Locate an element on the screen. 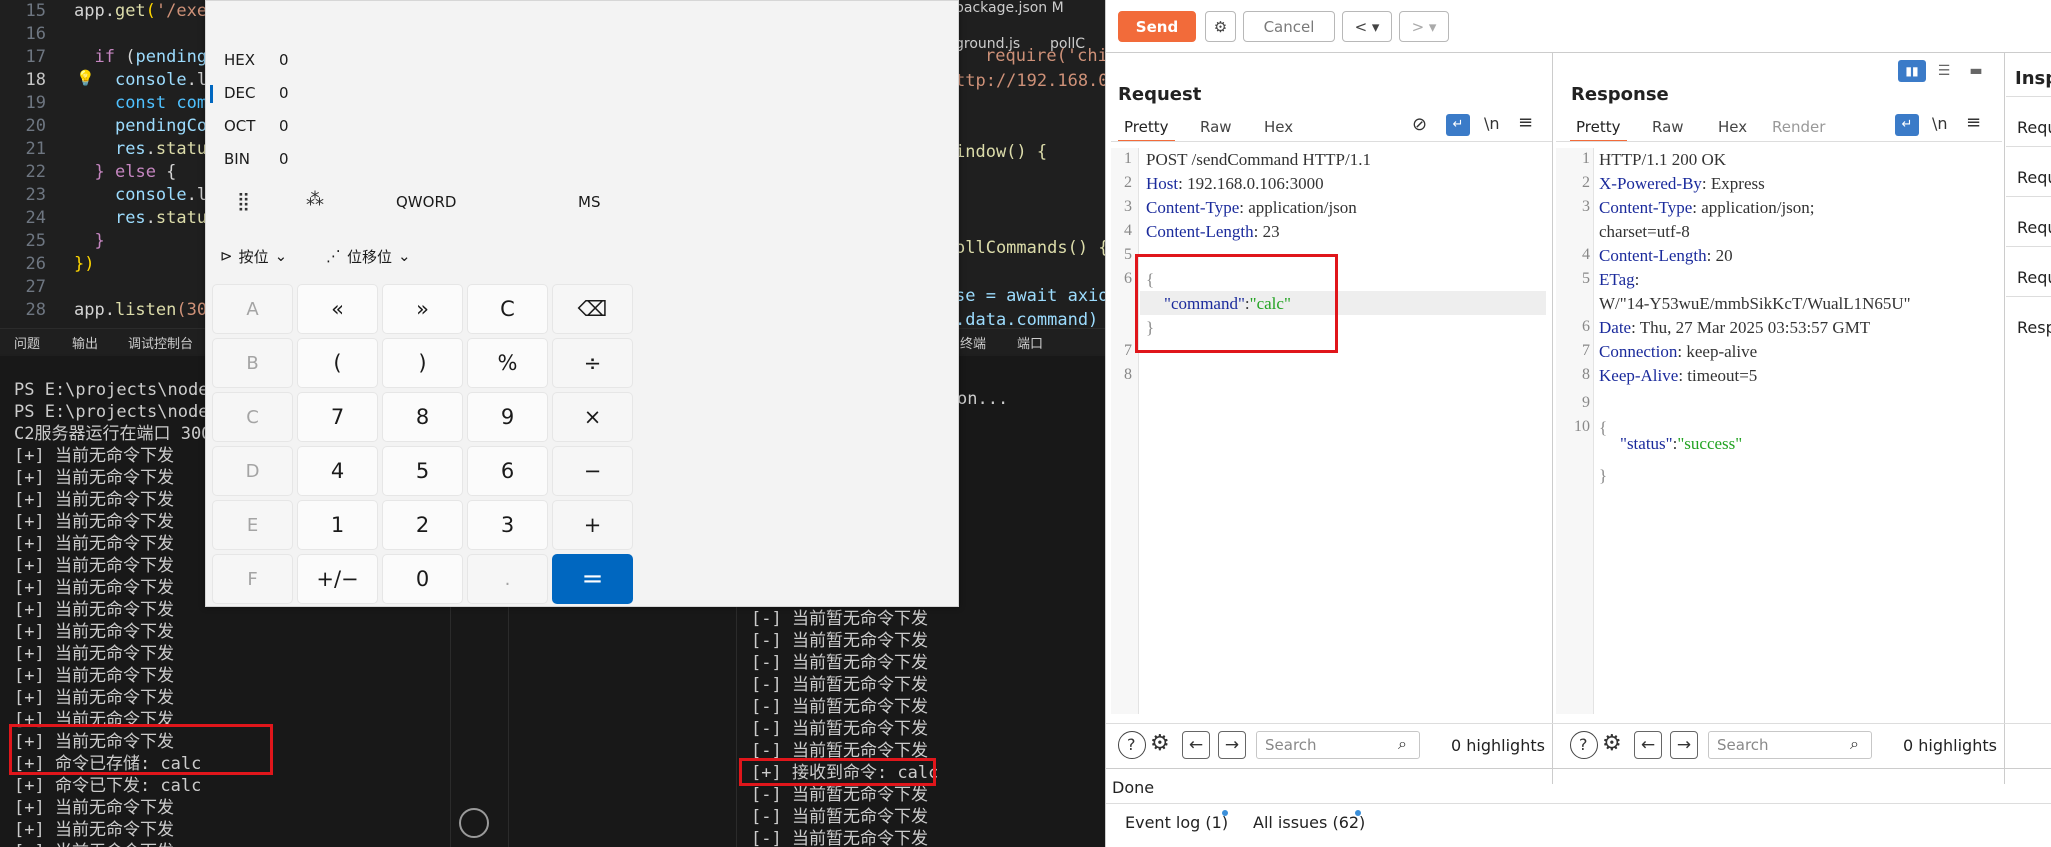 The image size is (2051, 847). key-3-0: D is located at coordinates (252, 471).